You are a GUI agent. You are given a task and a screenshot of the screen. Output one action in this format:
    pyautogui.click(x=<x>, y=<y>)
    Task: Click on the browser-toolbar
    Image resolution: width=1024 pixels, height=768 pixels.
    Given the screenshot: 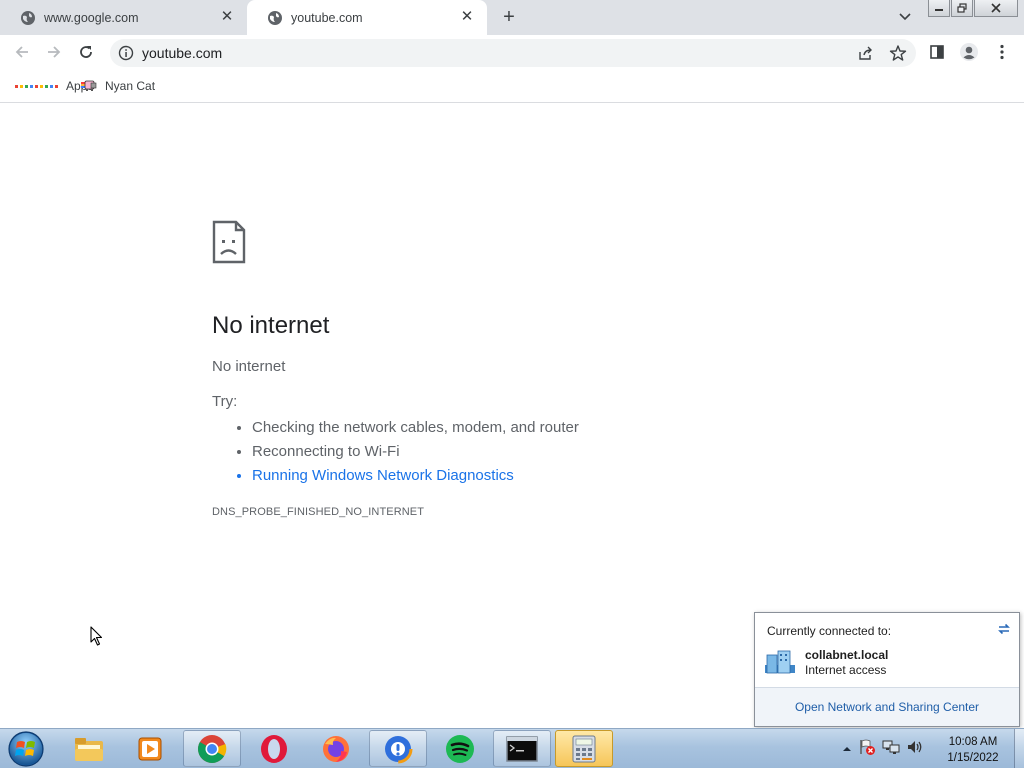 What is the action you would take?
    pyautogui.click(x=512, y=52)
    